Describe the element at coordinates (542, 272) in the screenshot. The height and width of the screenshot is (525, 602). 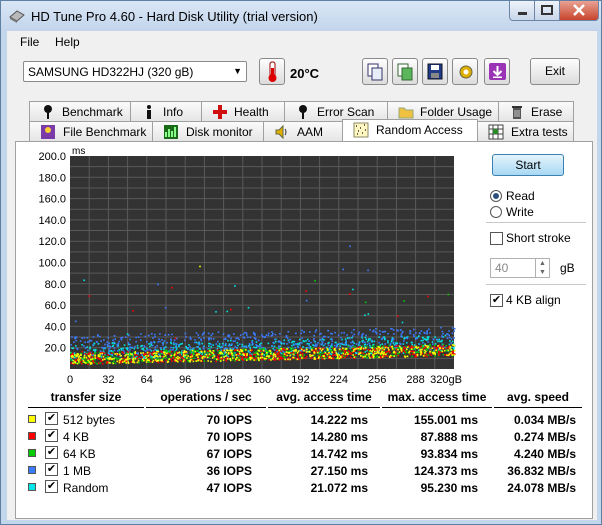
I see `spin-down-icon: ▼` at that location.